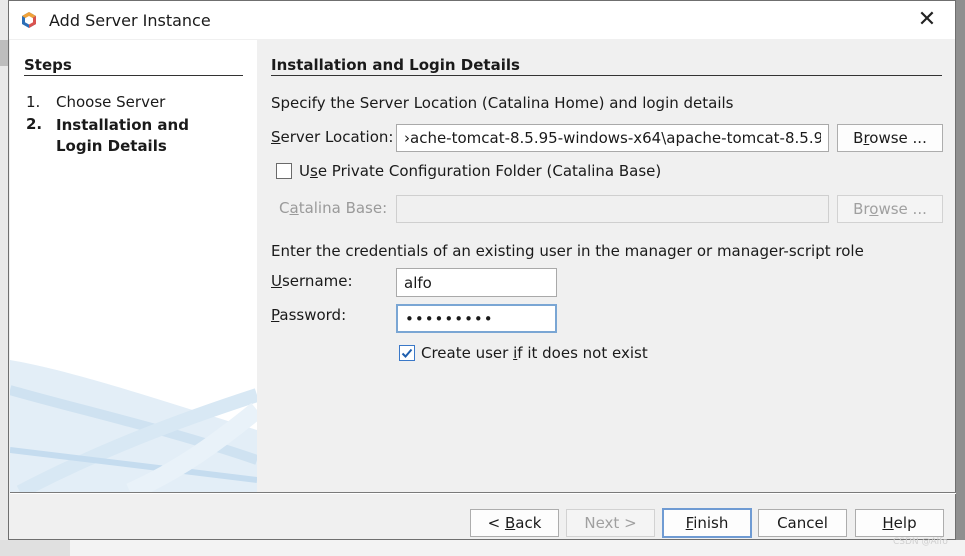 This screenshot has height=556, width=965. Describe the element at coordinates (905, 523) in the screenshot. I see `label-text: elp` at that location.